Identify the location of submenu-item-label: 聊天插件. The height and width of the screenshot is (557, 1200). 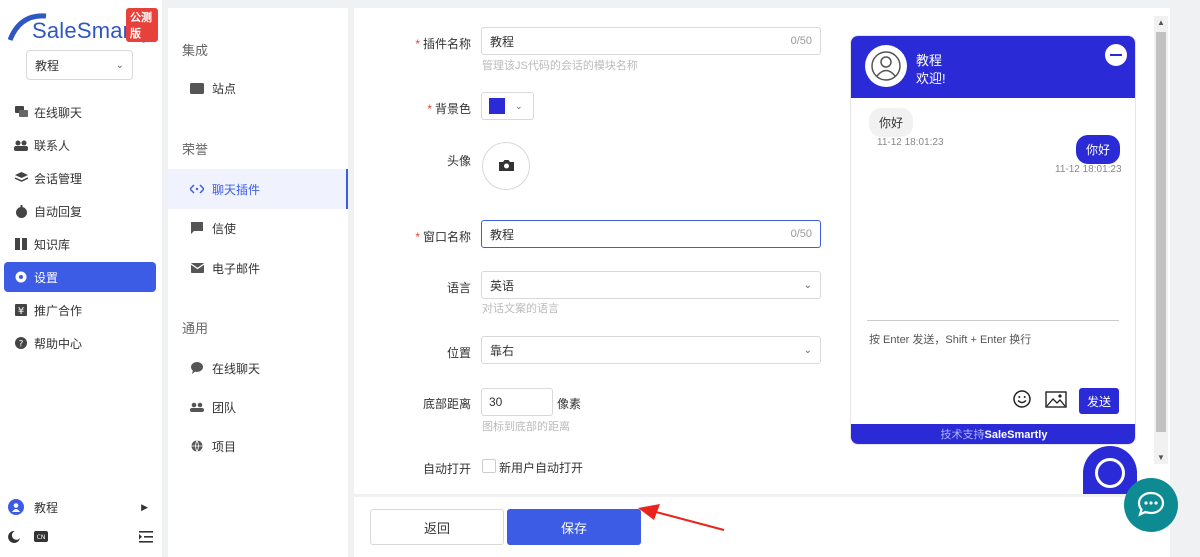
(236, 189).